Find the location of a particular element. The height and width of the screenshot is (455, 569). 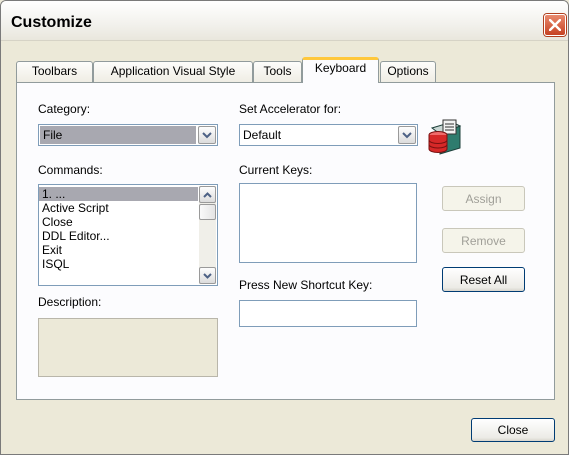

shortcut-input is located at coordinates (328, 313).